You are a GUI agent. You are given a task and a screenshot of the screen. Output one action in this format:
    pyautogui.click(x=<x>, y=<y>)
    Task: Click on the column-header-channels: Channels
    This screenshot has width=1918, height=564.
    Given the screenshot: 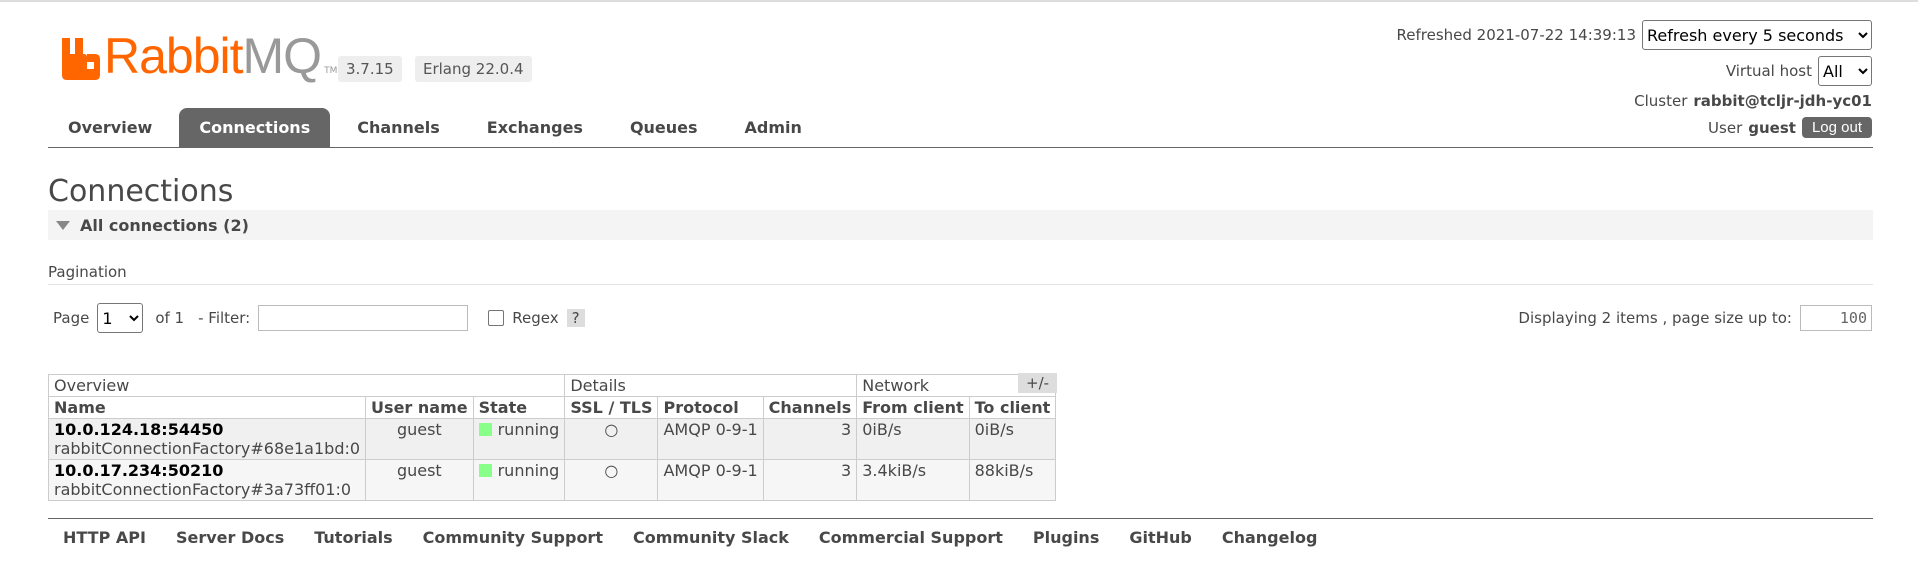 What is the action you would take?
    pyautogui.click(x=810, y=407)
    